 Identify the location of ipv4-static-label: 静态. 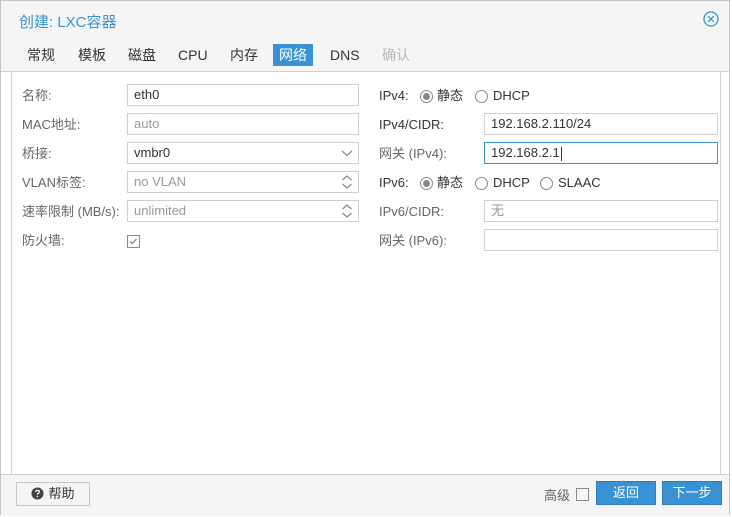
(450, 96).